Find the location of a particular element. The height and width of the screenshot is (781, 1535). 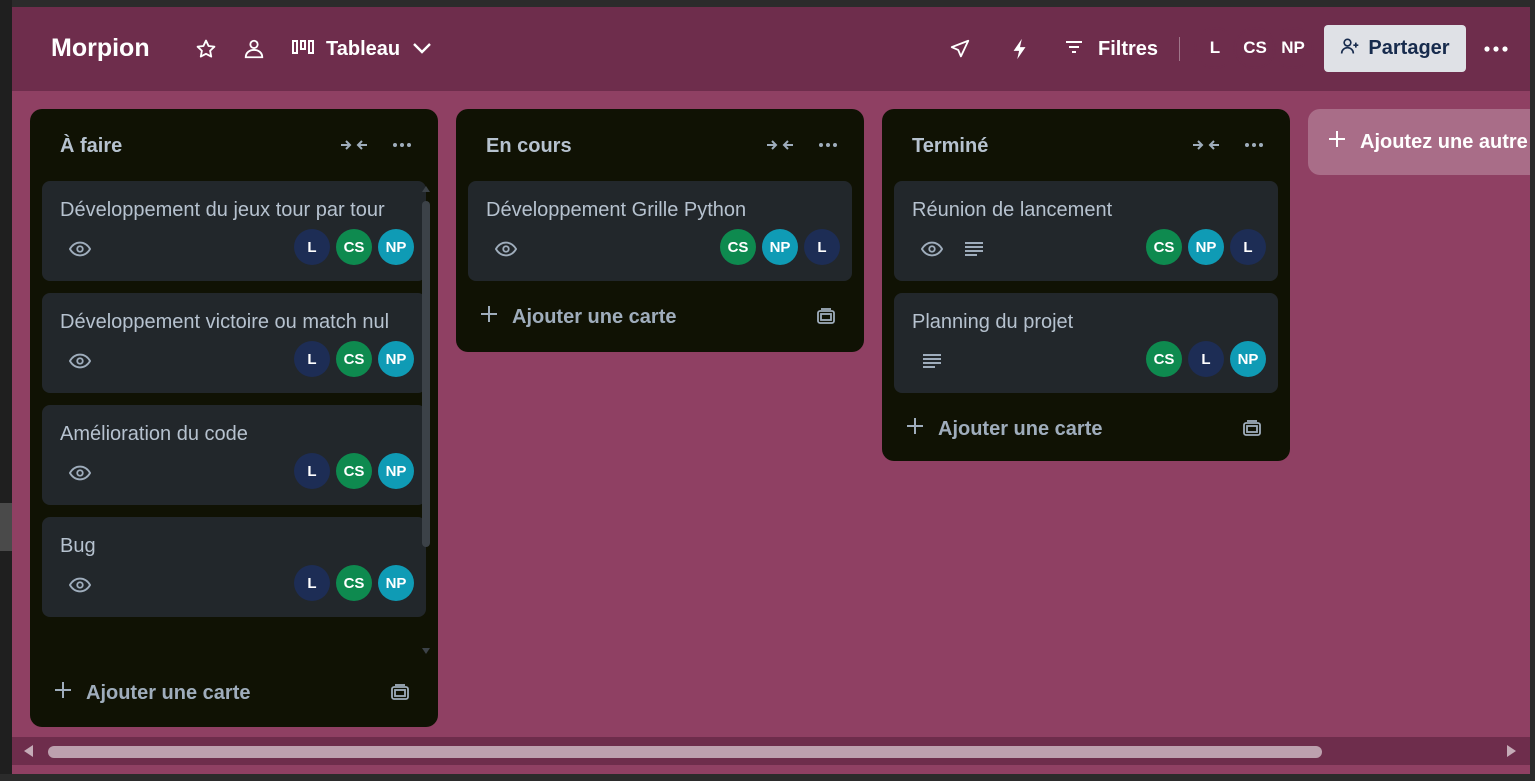

list-scrollbar is located at coordinates (425, 419).